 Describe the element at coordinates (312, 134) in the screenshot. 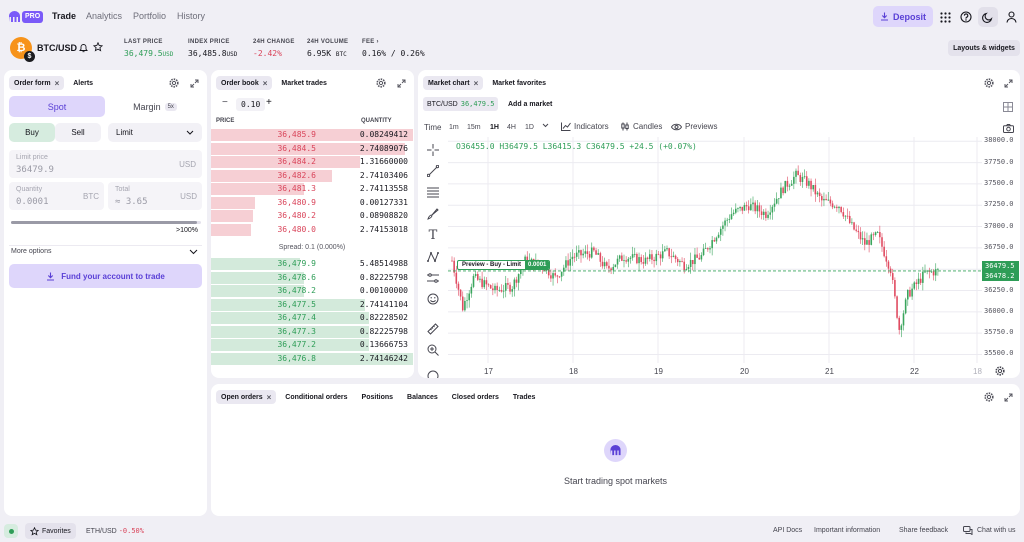

I see `ask-row: 36,485.9 0.08249412` at that location.